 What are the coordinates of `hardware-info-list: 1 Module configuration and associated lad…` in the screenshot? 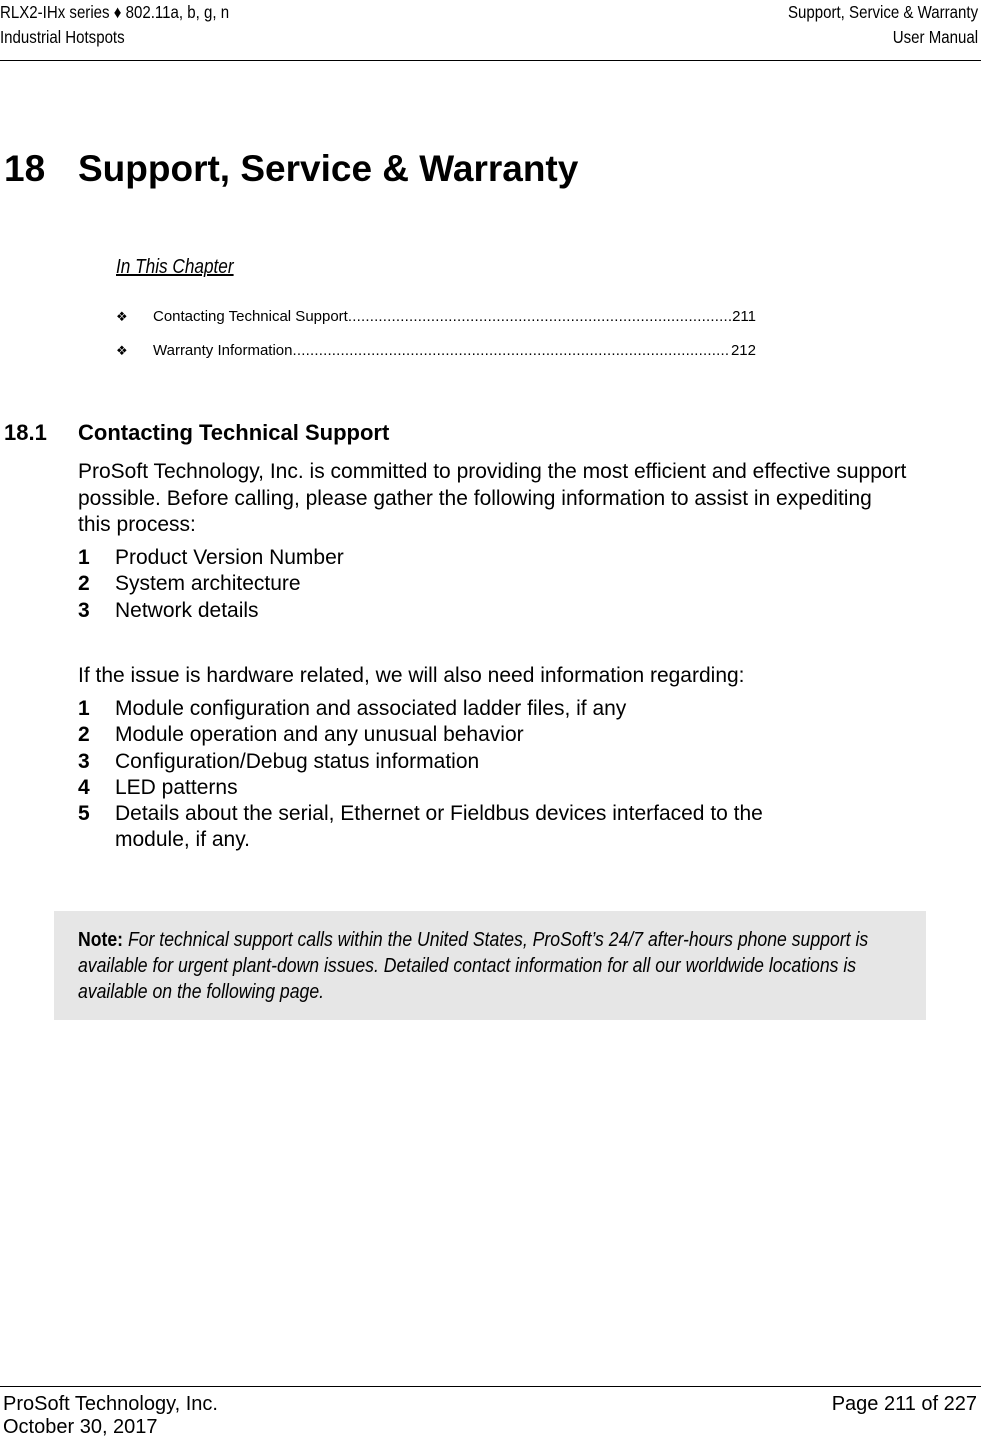 It's located at (493, 775).